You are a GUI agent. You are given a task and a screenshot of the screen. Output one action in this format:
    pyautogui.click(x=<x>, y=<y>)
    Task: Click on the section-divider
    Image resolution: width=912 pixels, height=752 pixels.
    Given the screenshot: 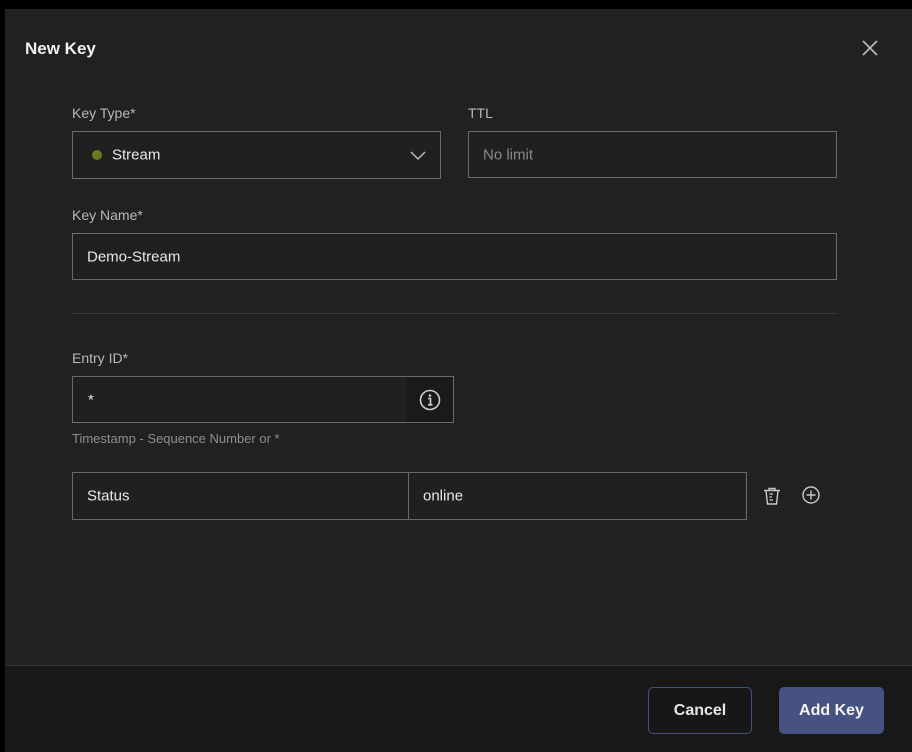 What is the action you would take?
    pyautogui.click(x=454, y=313)
    